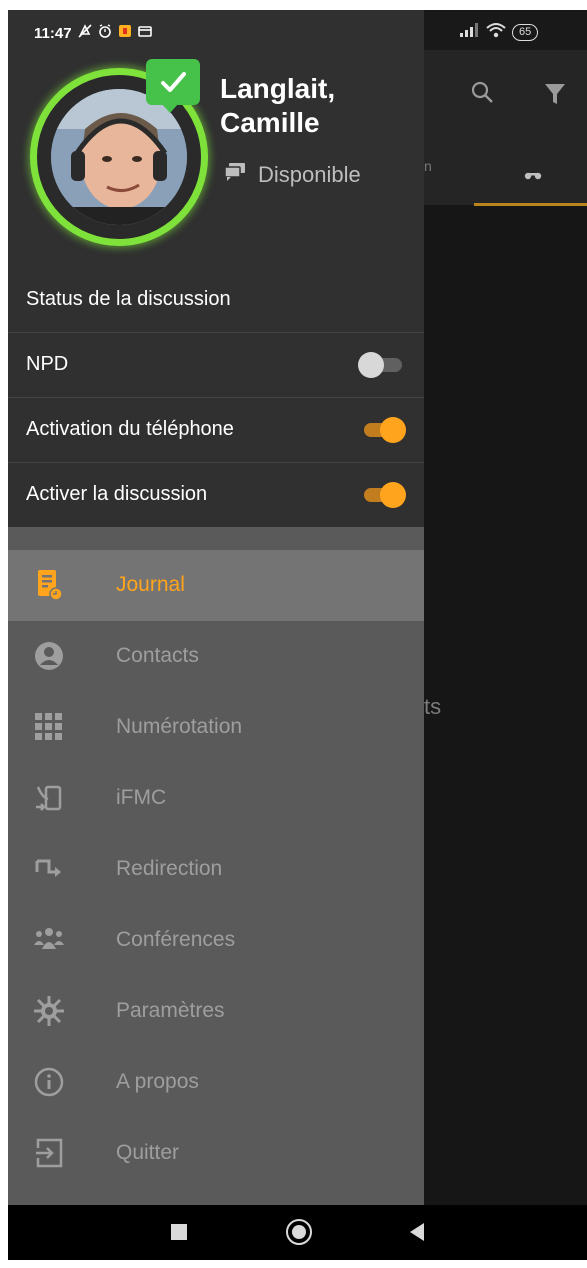 Image resolution: width=587 pixels, height=1268 pixels. I want to click on exit-icon, so click(49, 1153).